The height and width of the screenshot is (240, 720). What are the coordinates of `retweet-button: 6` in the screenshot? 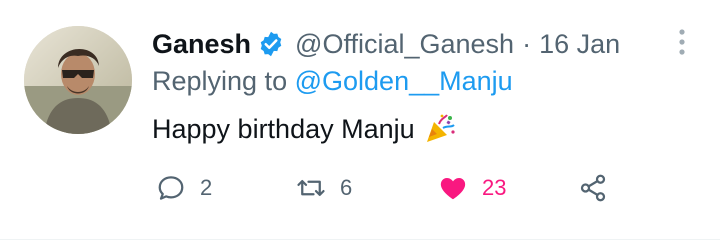 It's located at (324, 188).